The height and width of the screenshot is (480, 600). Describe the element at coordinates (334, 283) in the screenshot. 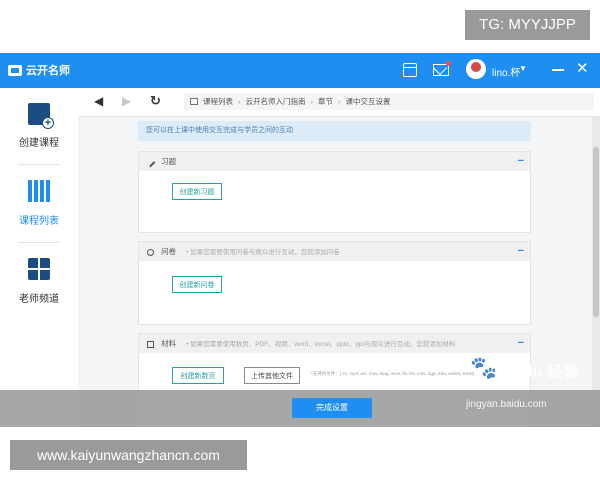

I see `panel-questionnaire: 问卷 • 如果您需要使用问卷与观众进行互动，您就添加问卷 − 创建新问卷` at that location.